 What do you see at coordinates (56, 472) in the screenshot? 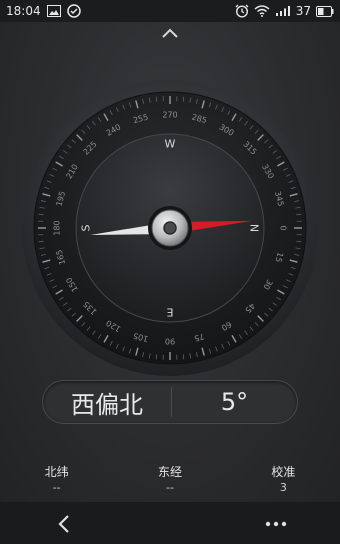
I see `latitude-label: 北纬` at bounding box center [56, 472].